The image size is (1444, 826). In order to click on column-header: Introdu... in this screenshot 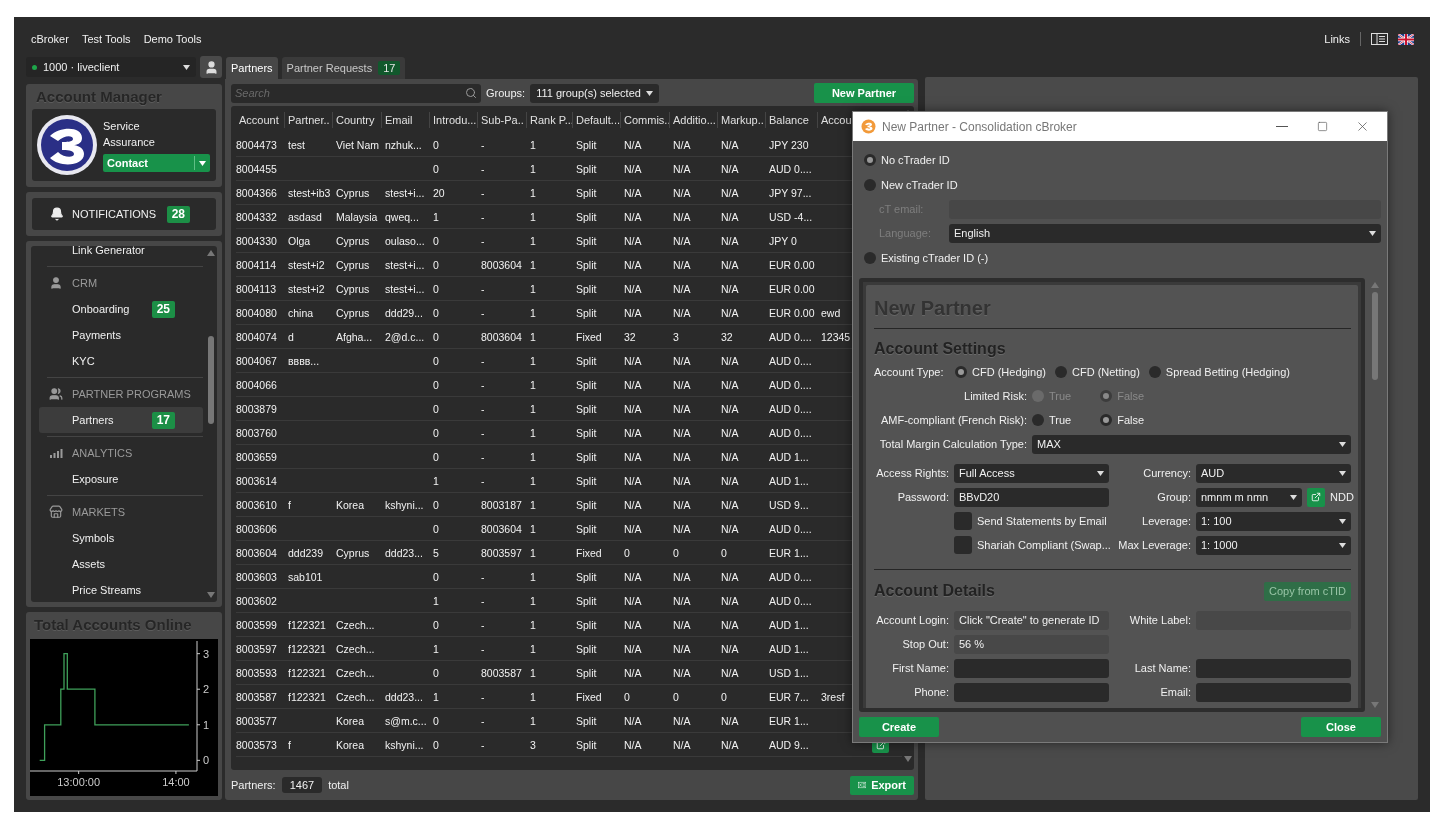, I will do `click(453, 119)`.